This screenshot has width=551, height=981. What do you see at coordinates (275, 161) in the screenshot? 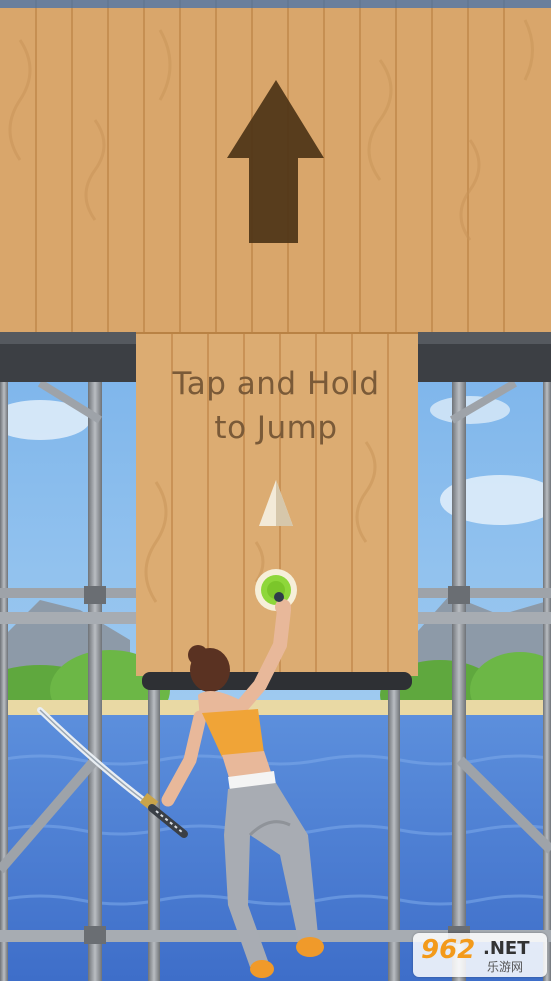
I see `up-arrow-icon` at bounding box center [275, 161].